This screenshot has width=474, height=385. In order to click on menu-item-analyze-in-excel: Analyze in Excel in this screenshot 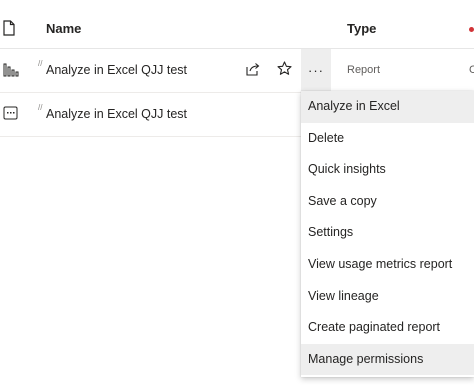, I will do `click(387, 107)`.